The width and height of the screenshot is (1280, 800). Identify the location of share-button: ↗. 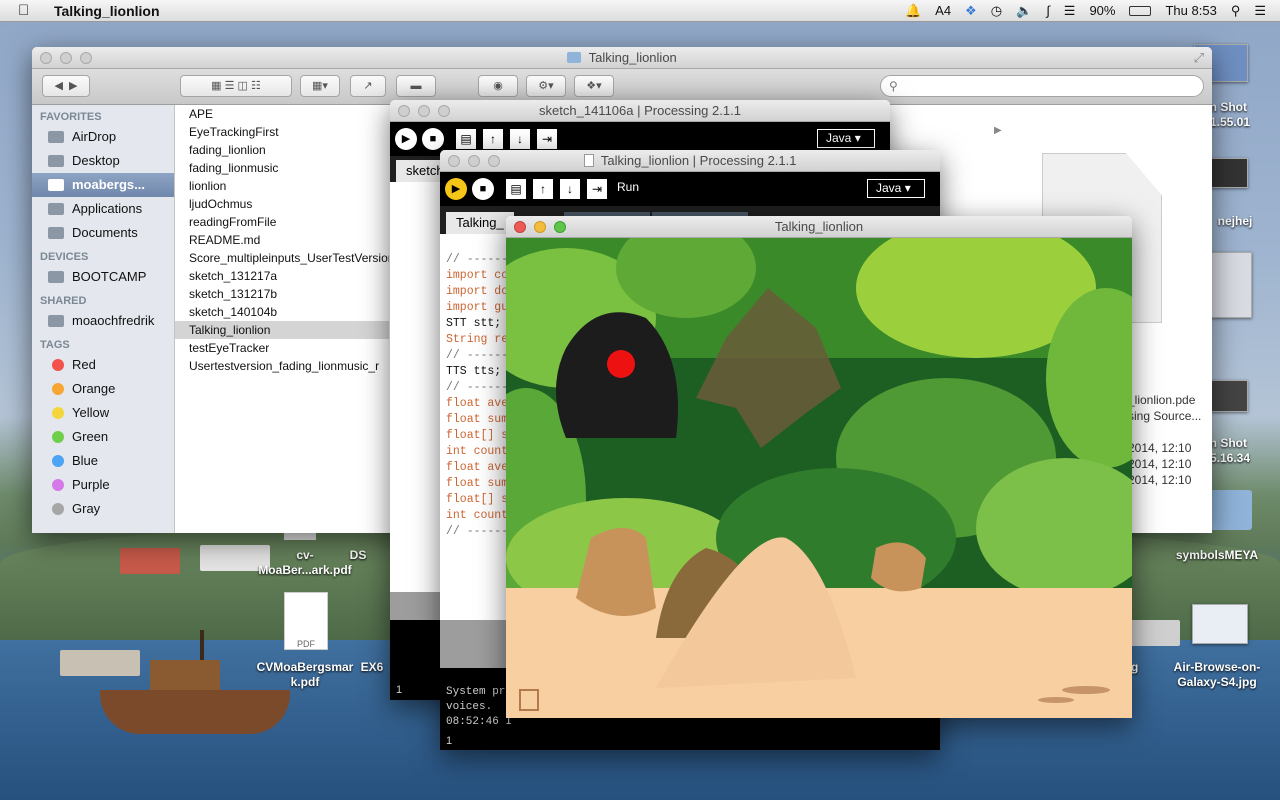
(368, 86).